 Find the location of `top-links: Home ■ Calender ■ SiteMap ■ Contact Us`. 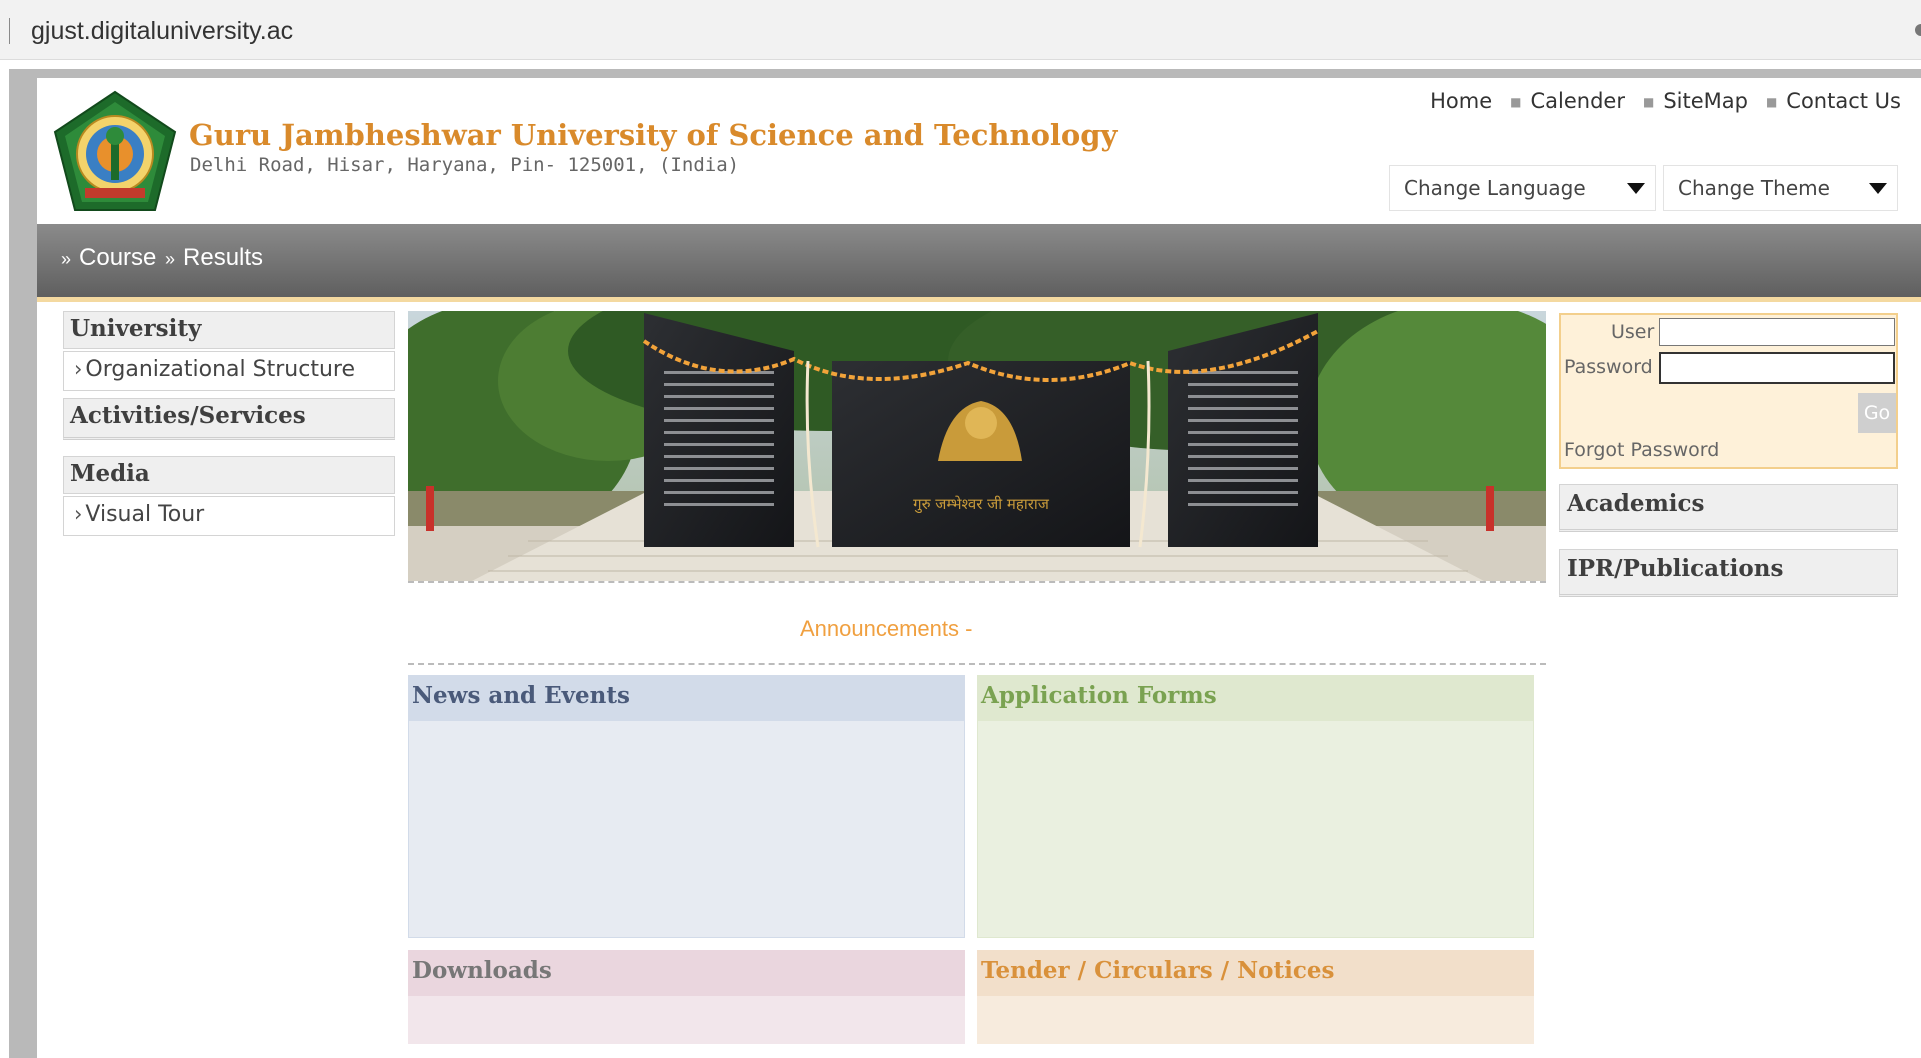

top-links: Home ■ Calender ■ SiteMap ■ Contact Us is located at coordinates (1665, 101).